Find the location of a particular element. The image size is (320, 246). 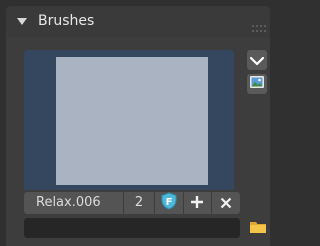

browse-folder-button is located at coordinates (258, 228).